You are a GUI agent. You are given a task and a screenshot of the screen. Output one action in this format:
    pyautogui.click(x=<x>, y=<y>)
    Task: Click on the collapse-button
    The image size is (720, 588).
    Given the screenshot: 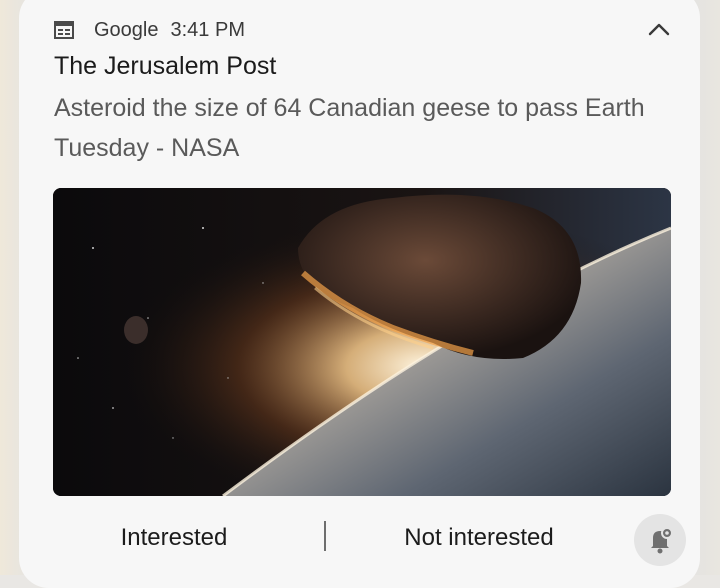 What is the action you would take?
    pyautogui.click(x=659, y=29)
    